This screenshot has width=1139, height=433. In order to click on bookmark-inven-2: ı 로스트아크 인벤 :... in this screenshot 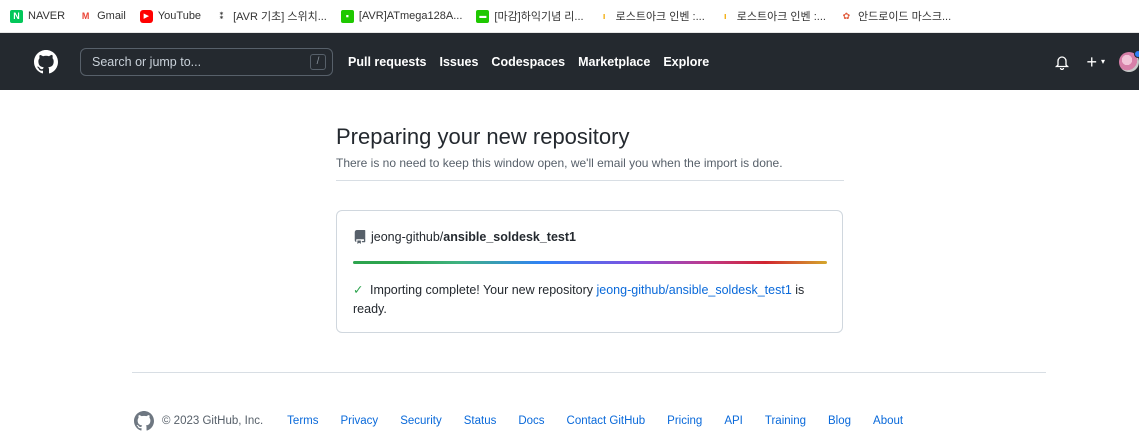, I will do `click(772, 16)`.